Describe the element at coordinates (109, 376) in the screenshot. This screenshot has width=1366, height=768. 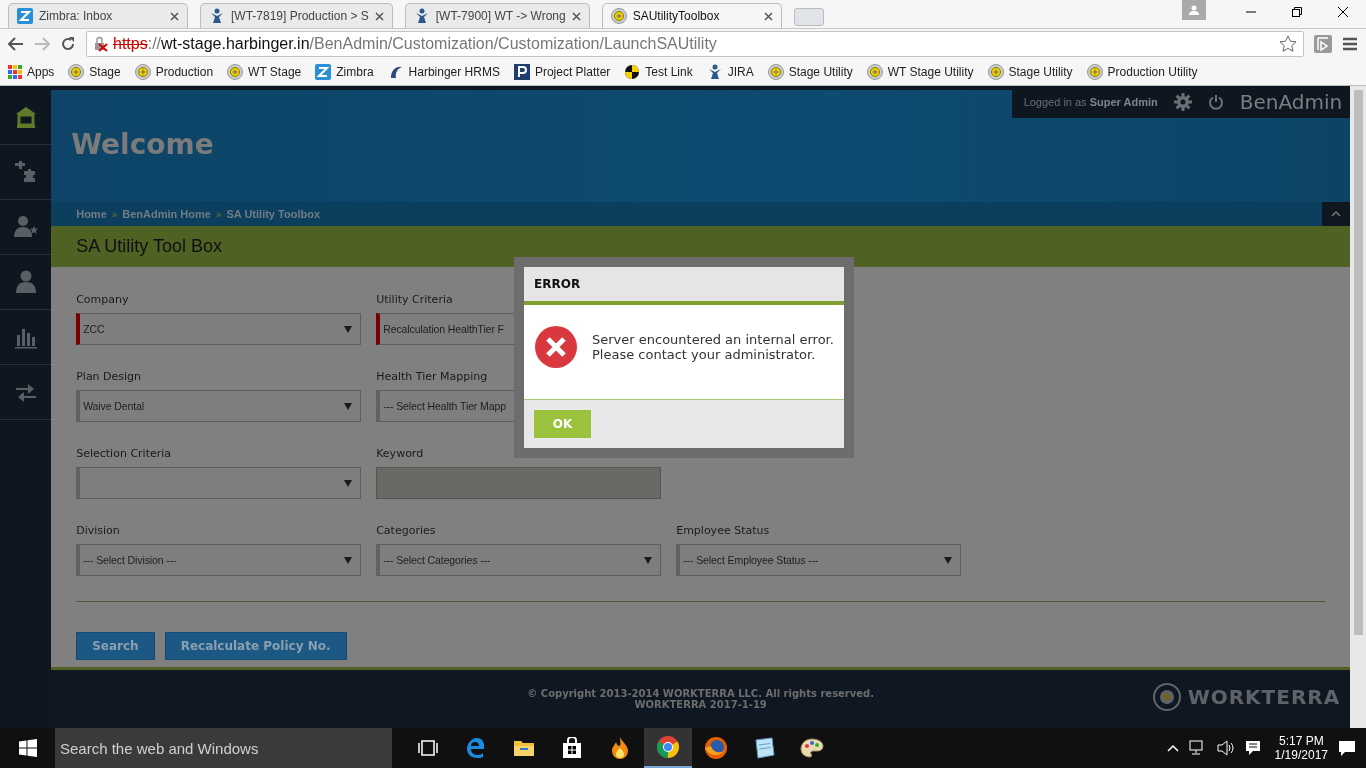
I see `field-label: Plan Design` at that location.